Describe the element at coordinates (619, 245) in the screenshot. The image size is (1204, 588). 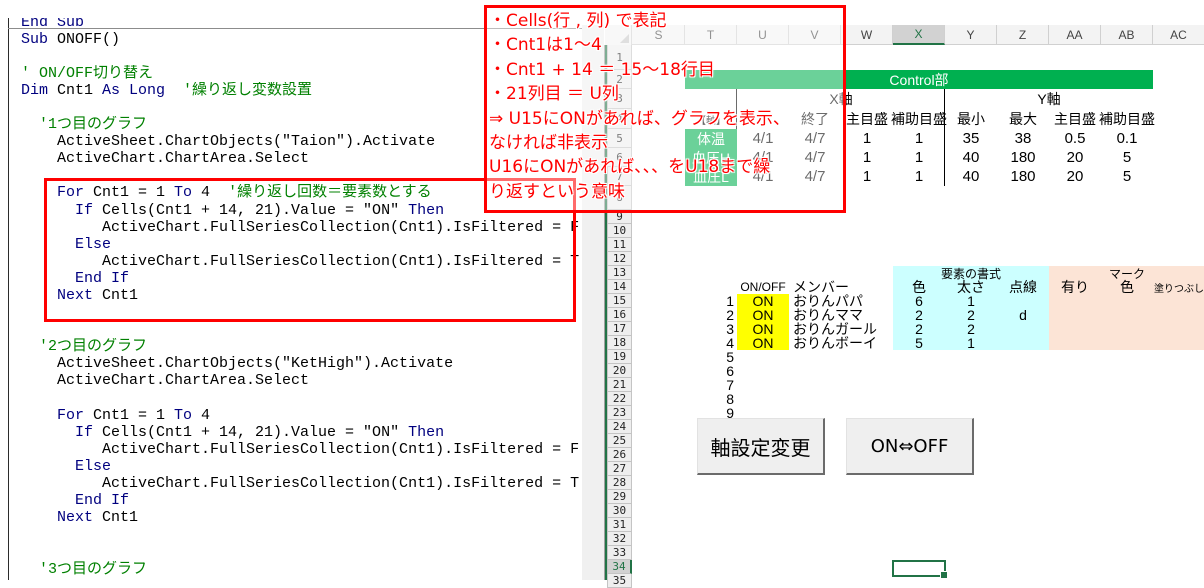
I see `row-header-11: 11` at that location.